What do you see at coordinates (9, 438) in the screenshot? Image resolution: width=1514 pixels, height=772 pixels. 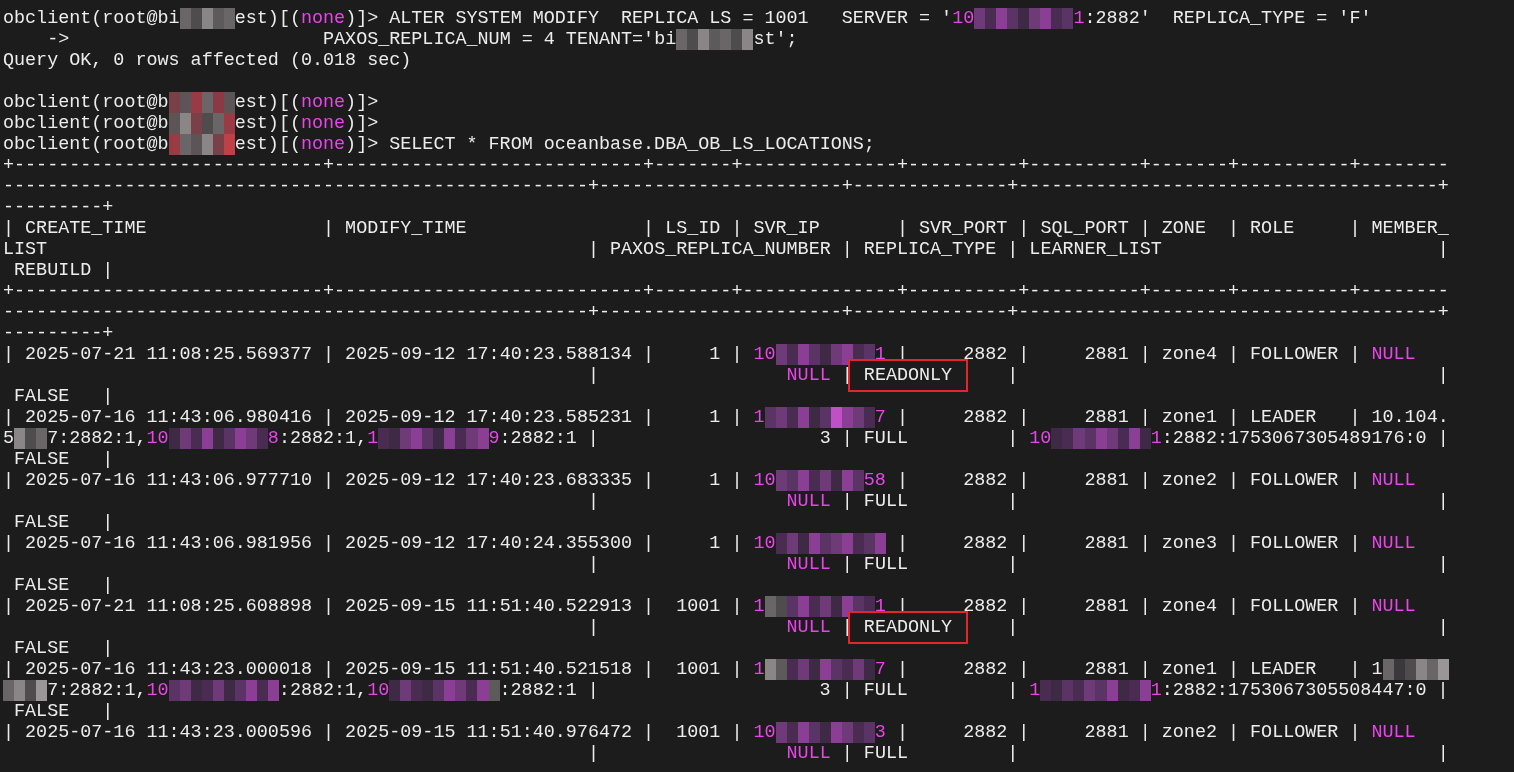 I see `terminal-text: 5` at bounding box center [9, 438].